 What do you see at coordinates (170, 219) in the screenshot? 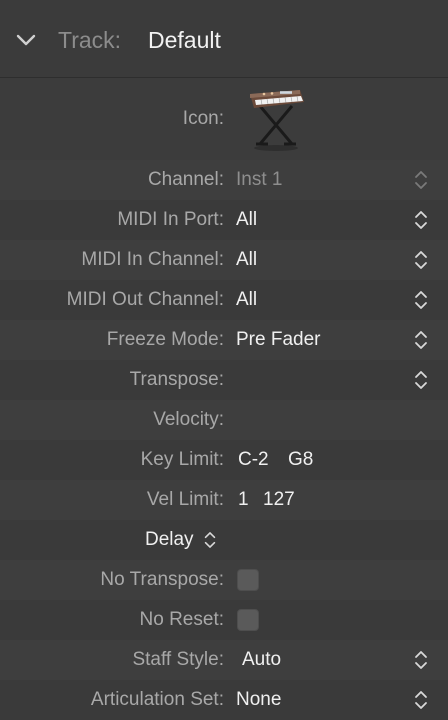
I see `midi-in-port-label: MIDI In Port:` at bounding box center [170, 219].